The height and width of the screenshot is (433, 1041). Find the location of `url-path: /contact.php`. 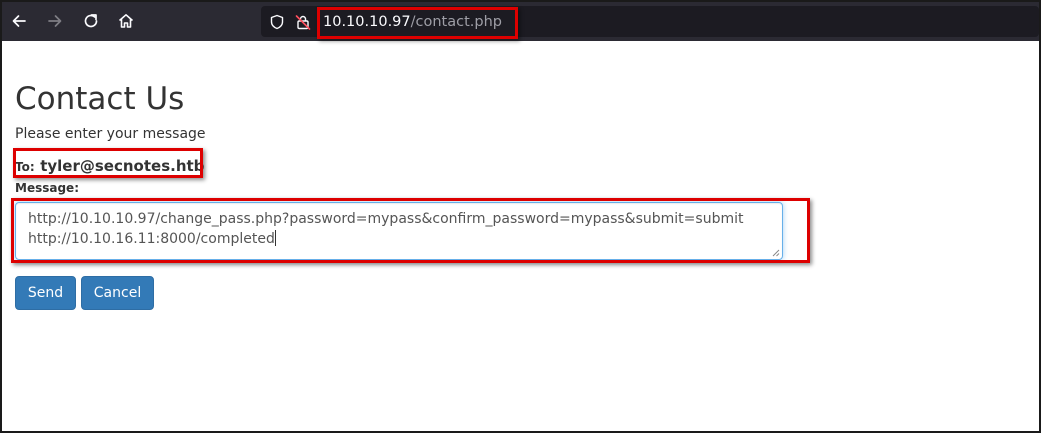

url-path: /contact.php is located at coordinates (456, 22).